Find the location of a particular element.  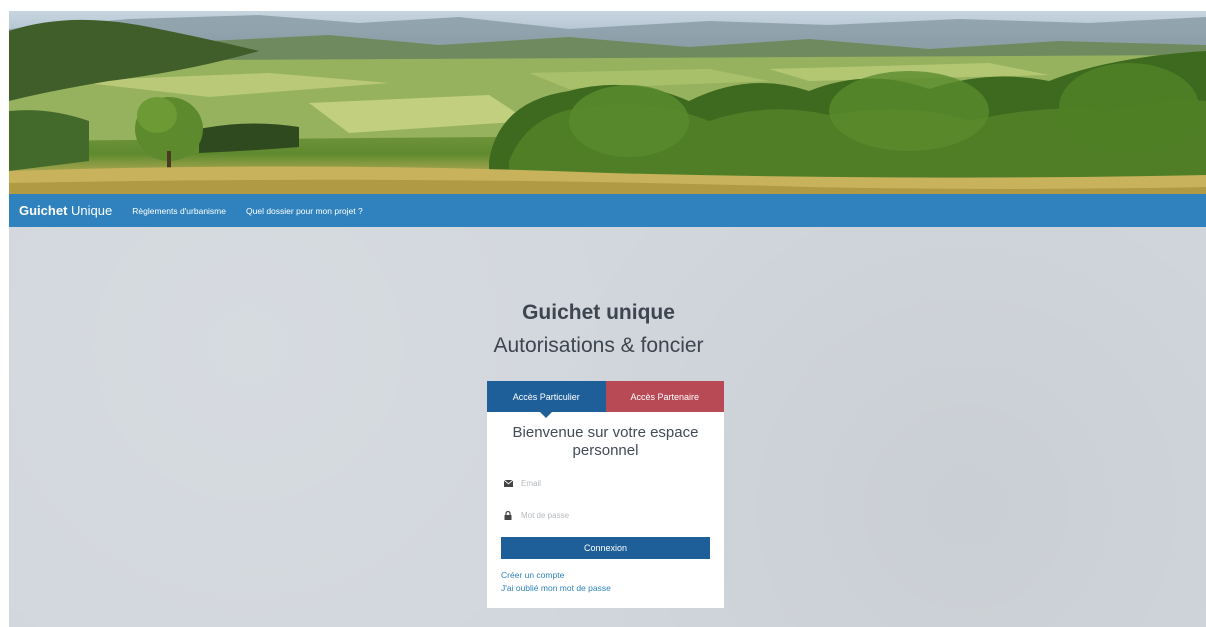

lock-icon is located at coordinates (508, 515).